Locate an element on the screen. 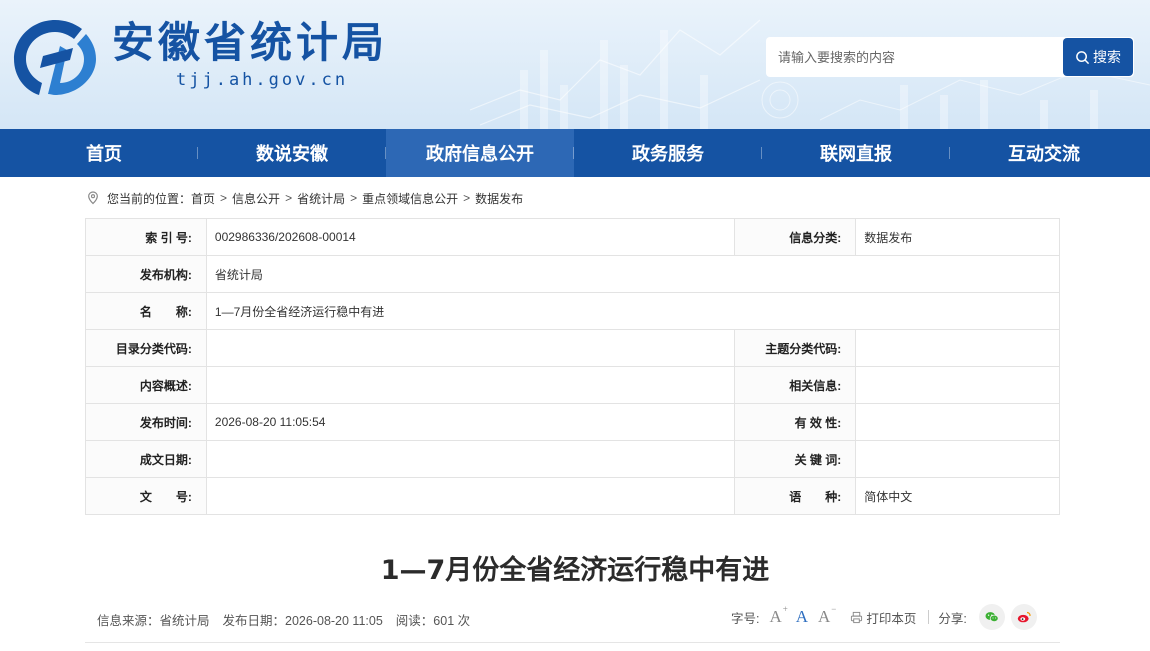  search-input is located at coordinates (914, 57).